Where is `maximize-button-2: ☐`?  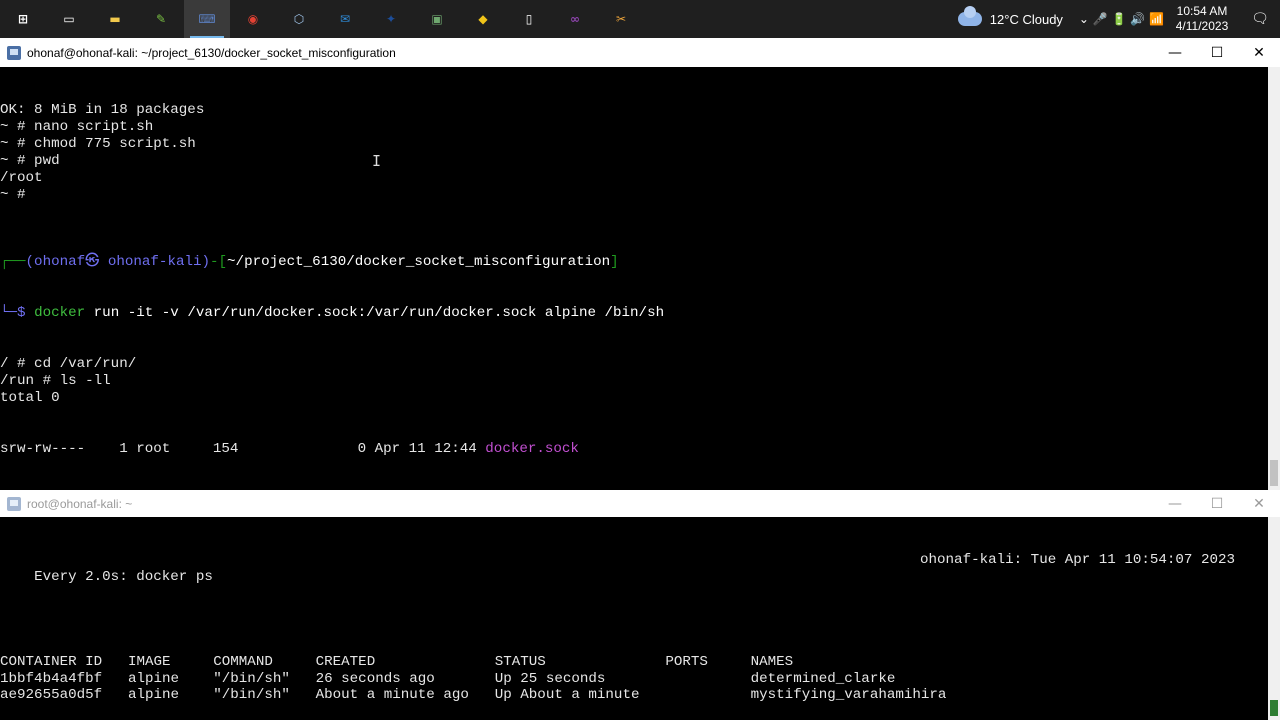 maximize-button-2: ☐ is located at coordinates (1217, 504).